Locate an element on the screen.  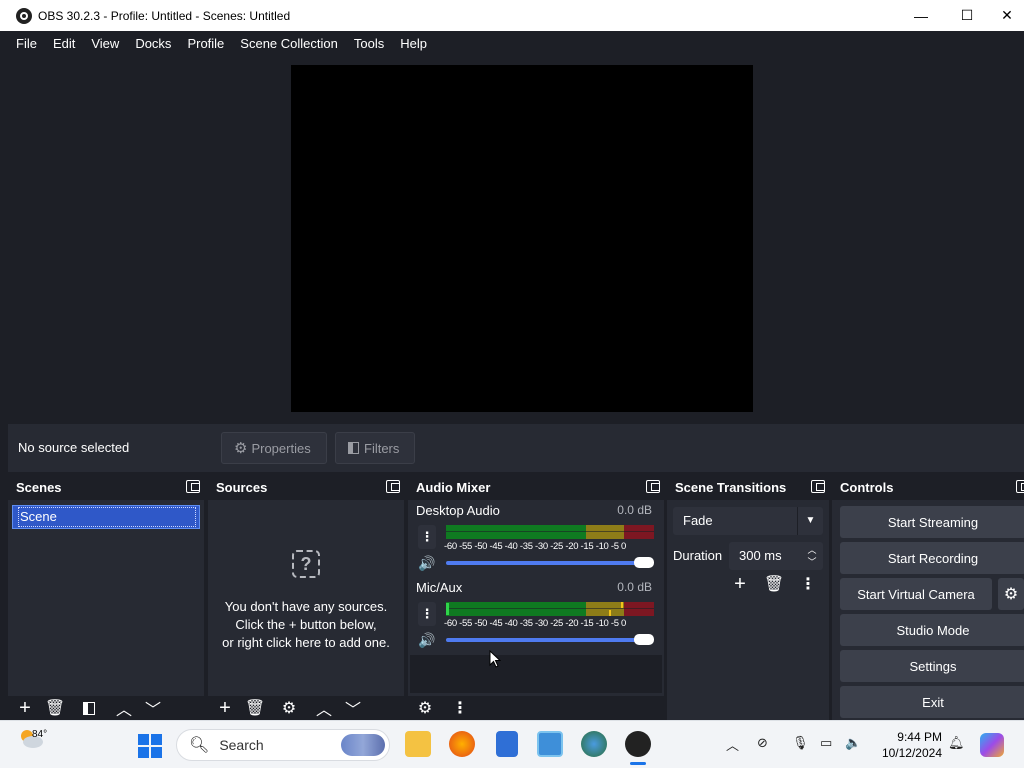
active-app-indicator is located at coordinates (638, 763).